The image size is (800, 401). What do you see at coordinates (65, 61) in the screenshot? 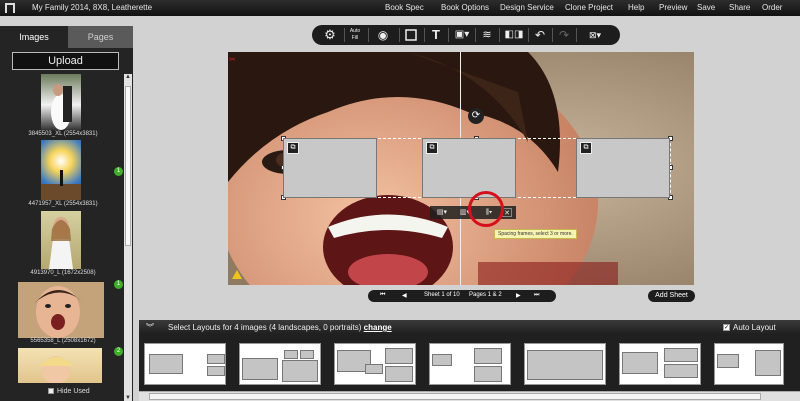
I see `upload-button: Upload` at bounding box center [65, 61].